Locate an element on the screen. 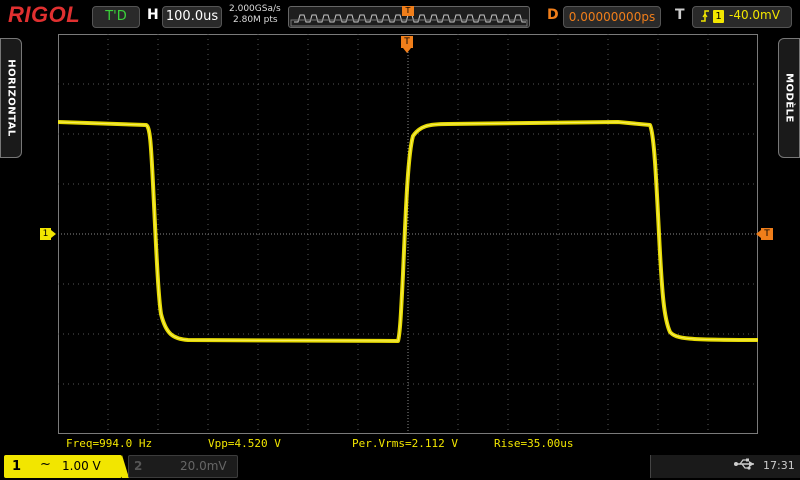 The height and width of the screenshot is (480, 800). memory-depth: 2.80M pts is located at coordinates (255, 20).